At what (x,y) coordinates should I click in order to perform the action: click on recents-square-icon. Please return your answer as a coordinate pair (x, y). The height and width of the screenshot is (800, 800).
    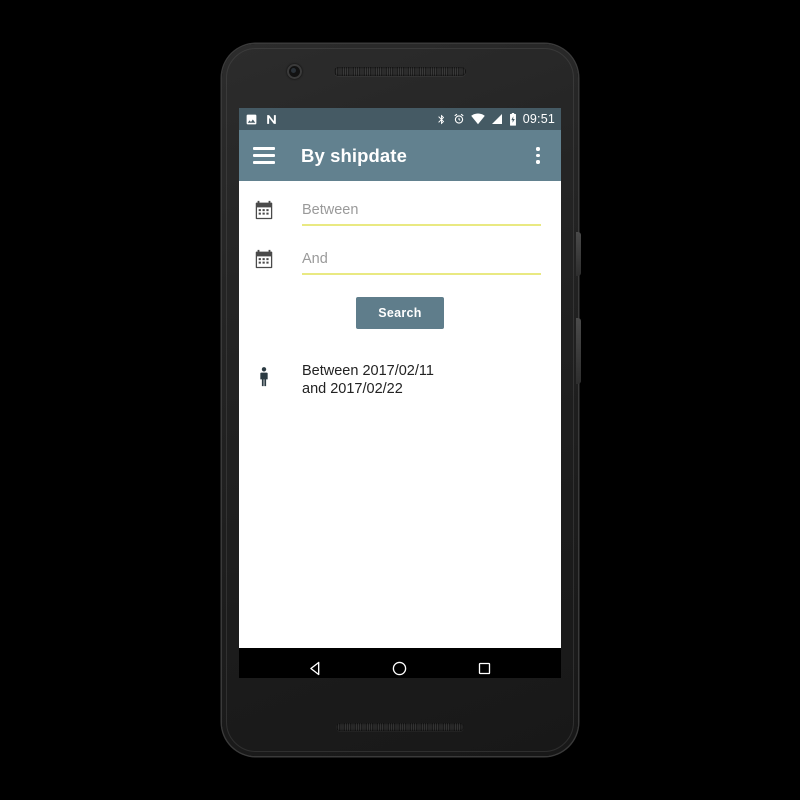
    Looking at the image, I should click on (484, 668).